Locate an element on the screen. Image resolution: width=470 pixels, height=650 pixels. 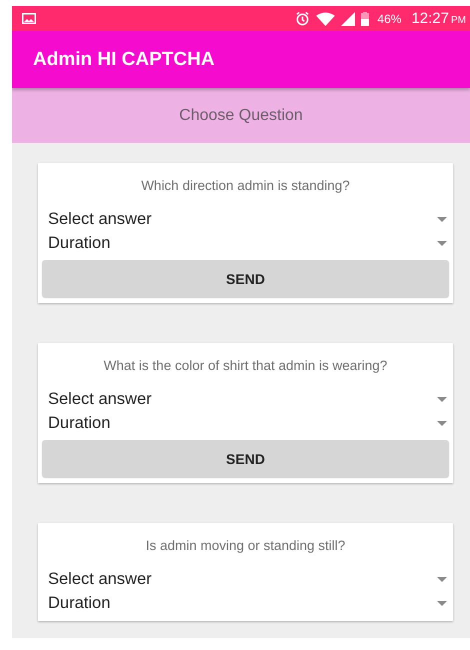
image-icon is located at coordinates (29, 18).